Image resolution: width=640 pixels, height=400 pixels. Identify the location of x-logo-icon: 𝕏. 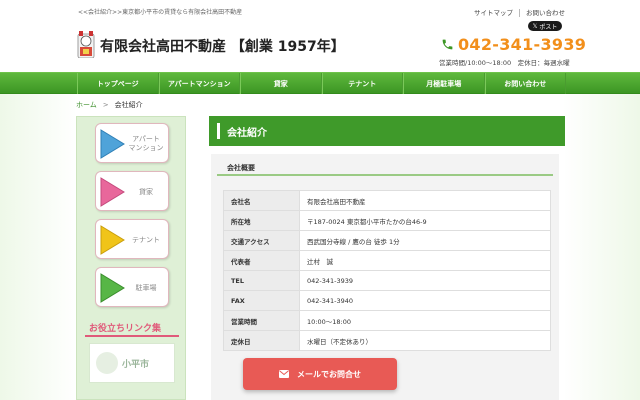
(535, 26).